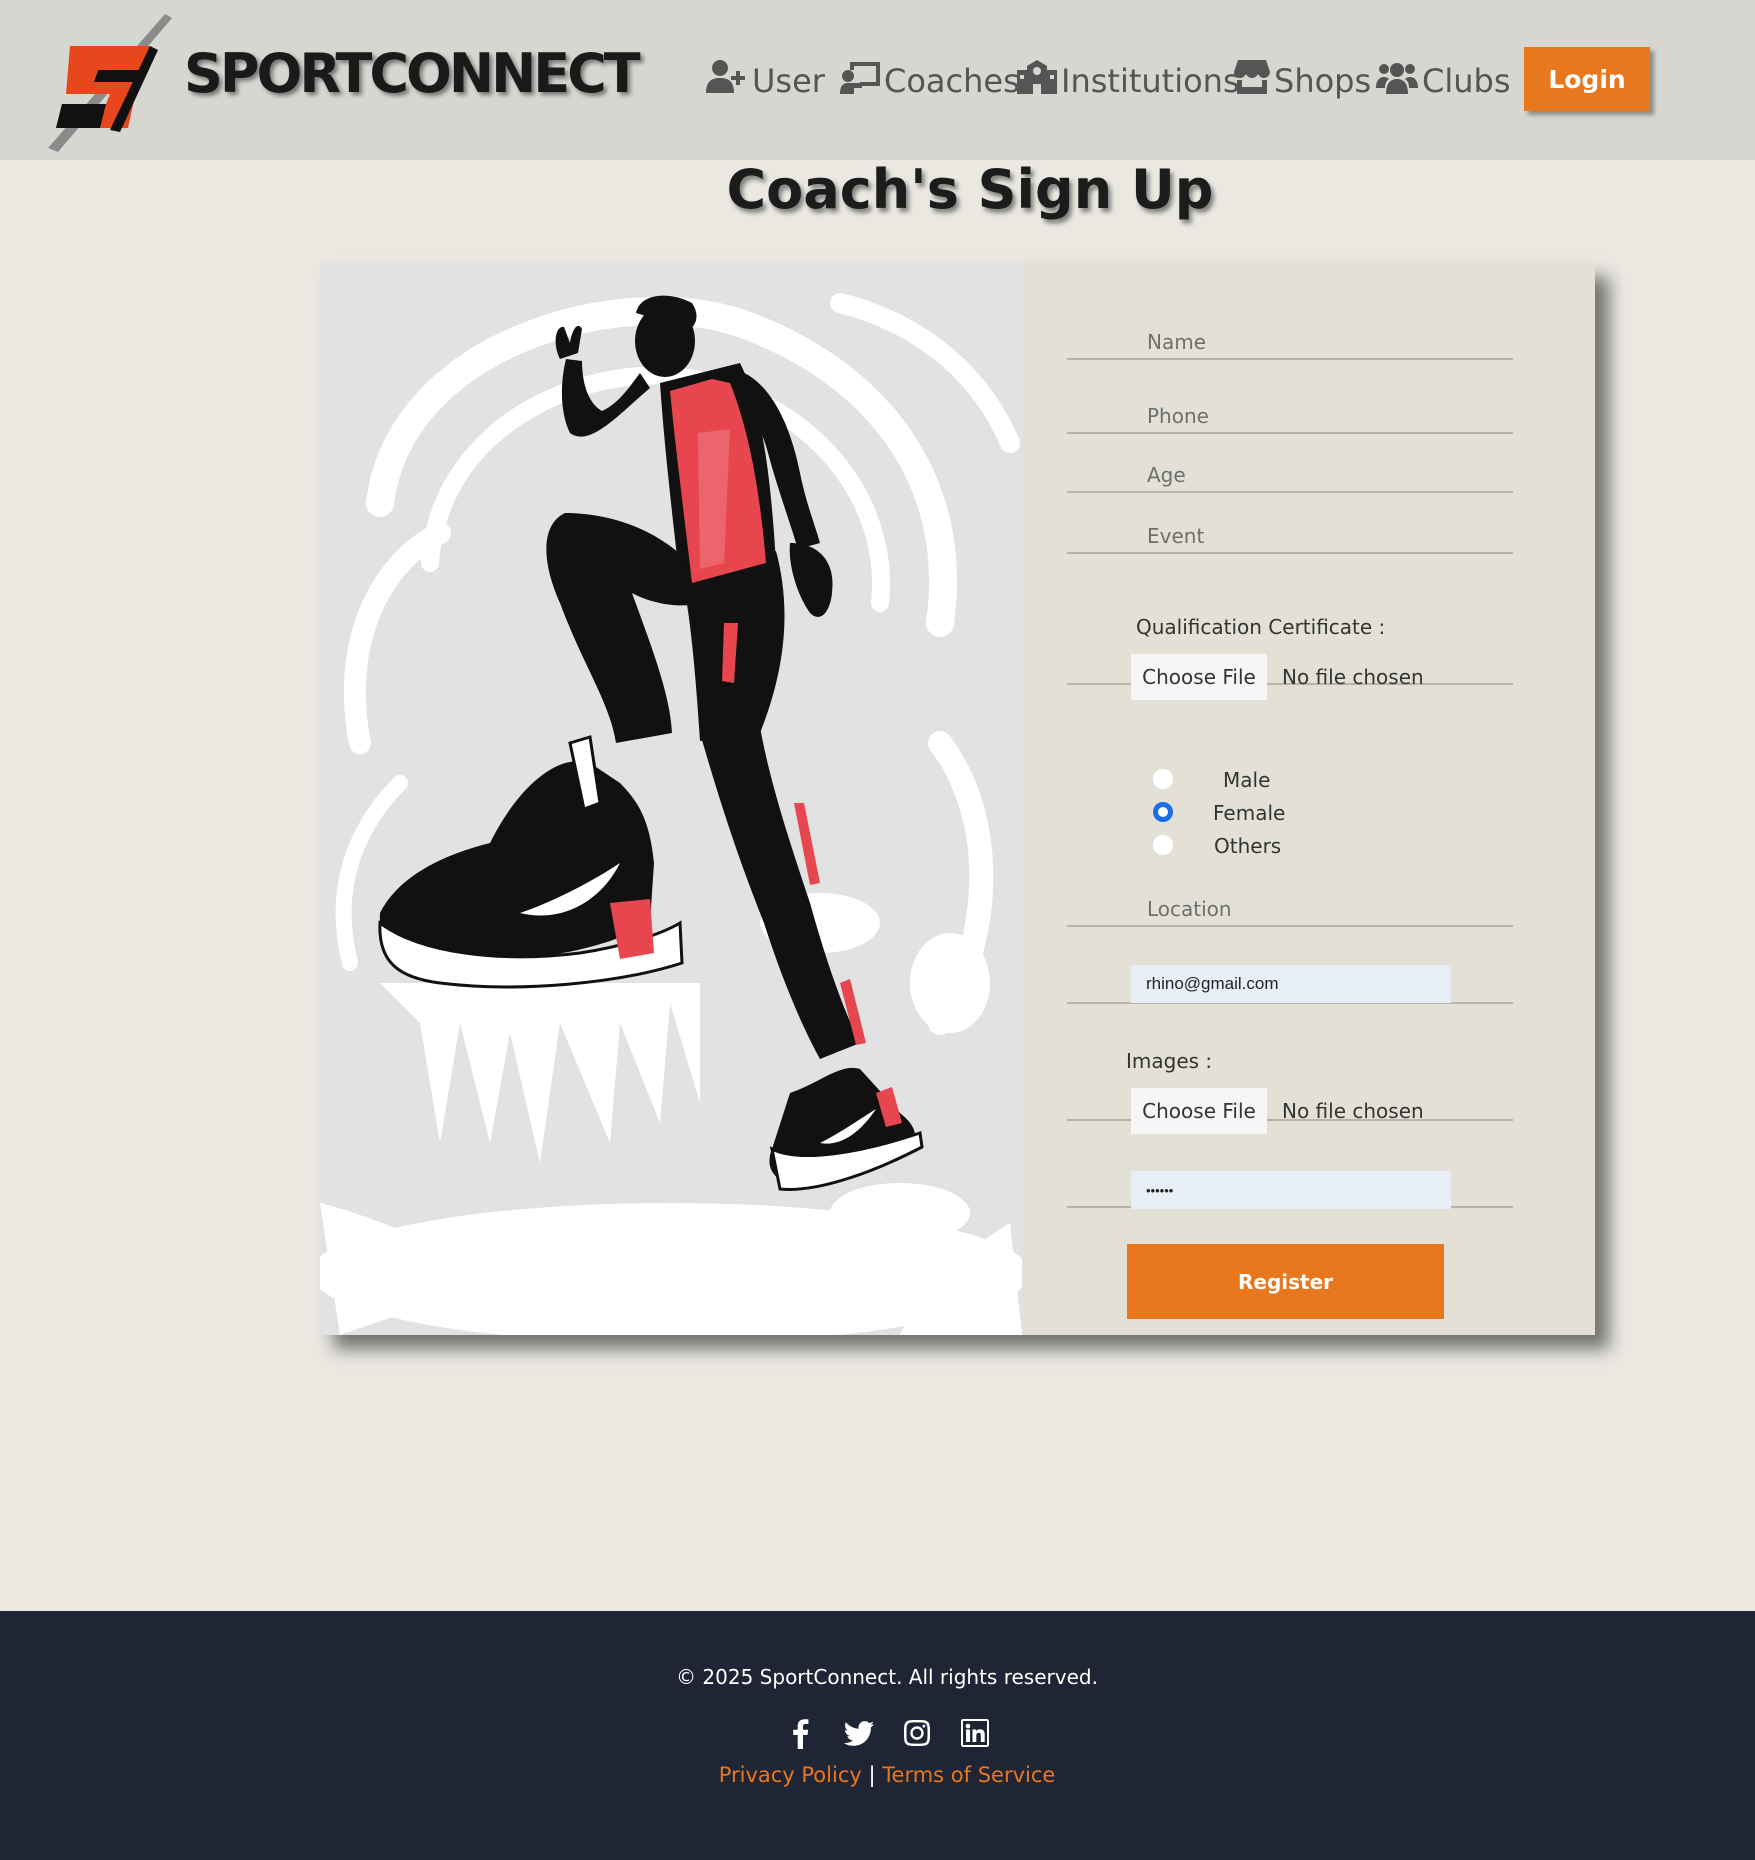 This screenshot has height=1860, width=1755. Describe the element at coordinates (1291, 984) in the screenshot. I see `email-input` at that location.